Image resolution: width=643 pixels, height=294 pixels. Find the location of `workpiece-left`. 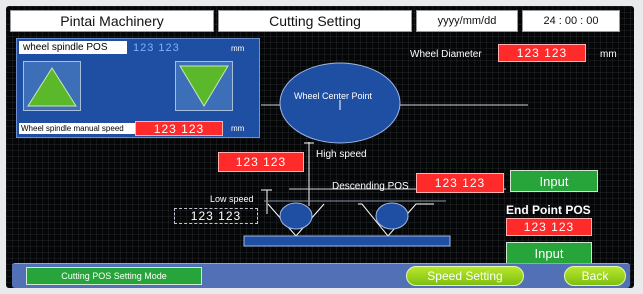

workpiece-left is located at coordinates (296, 216).